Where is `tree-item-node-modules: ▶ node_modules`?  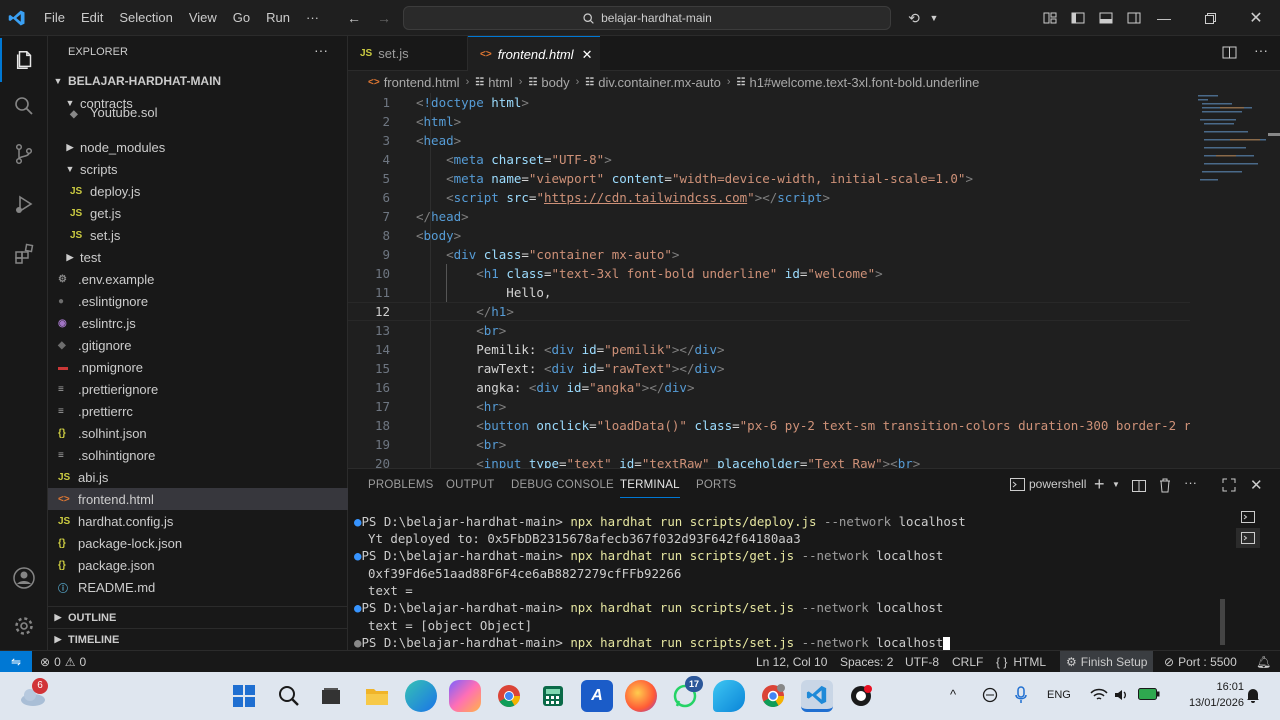
tree-item-node-modules: ▶ node_modules is located at coordinates (198, 147).